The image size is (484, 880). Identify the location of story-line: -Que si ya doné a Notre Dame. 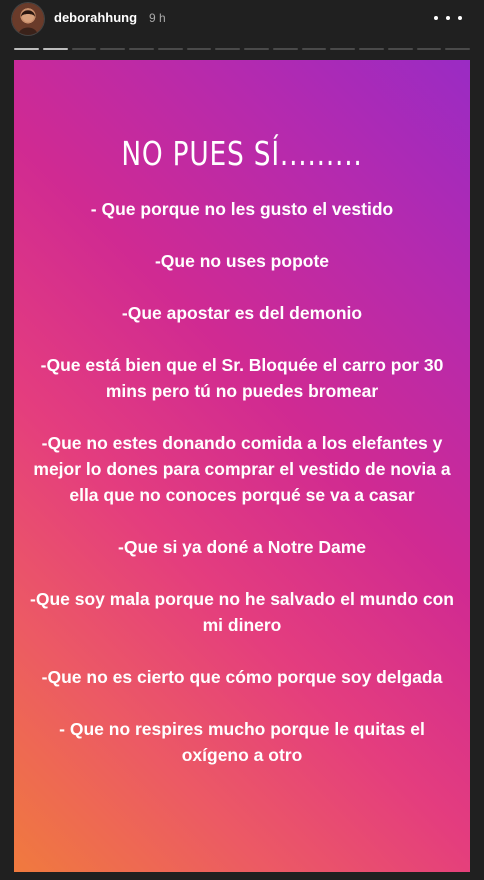
(242, 547).